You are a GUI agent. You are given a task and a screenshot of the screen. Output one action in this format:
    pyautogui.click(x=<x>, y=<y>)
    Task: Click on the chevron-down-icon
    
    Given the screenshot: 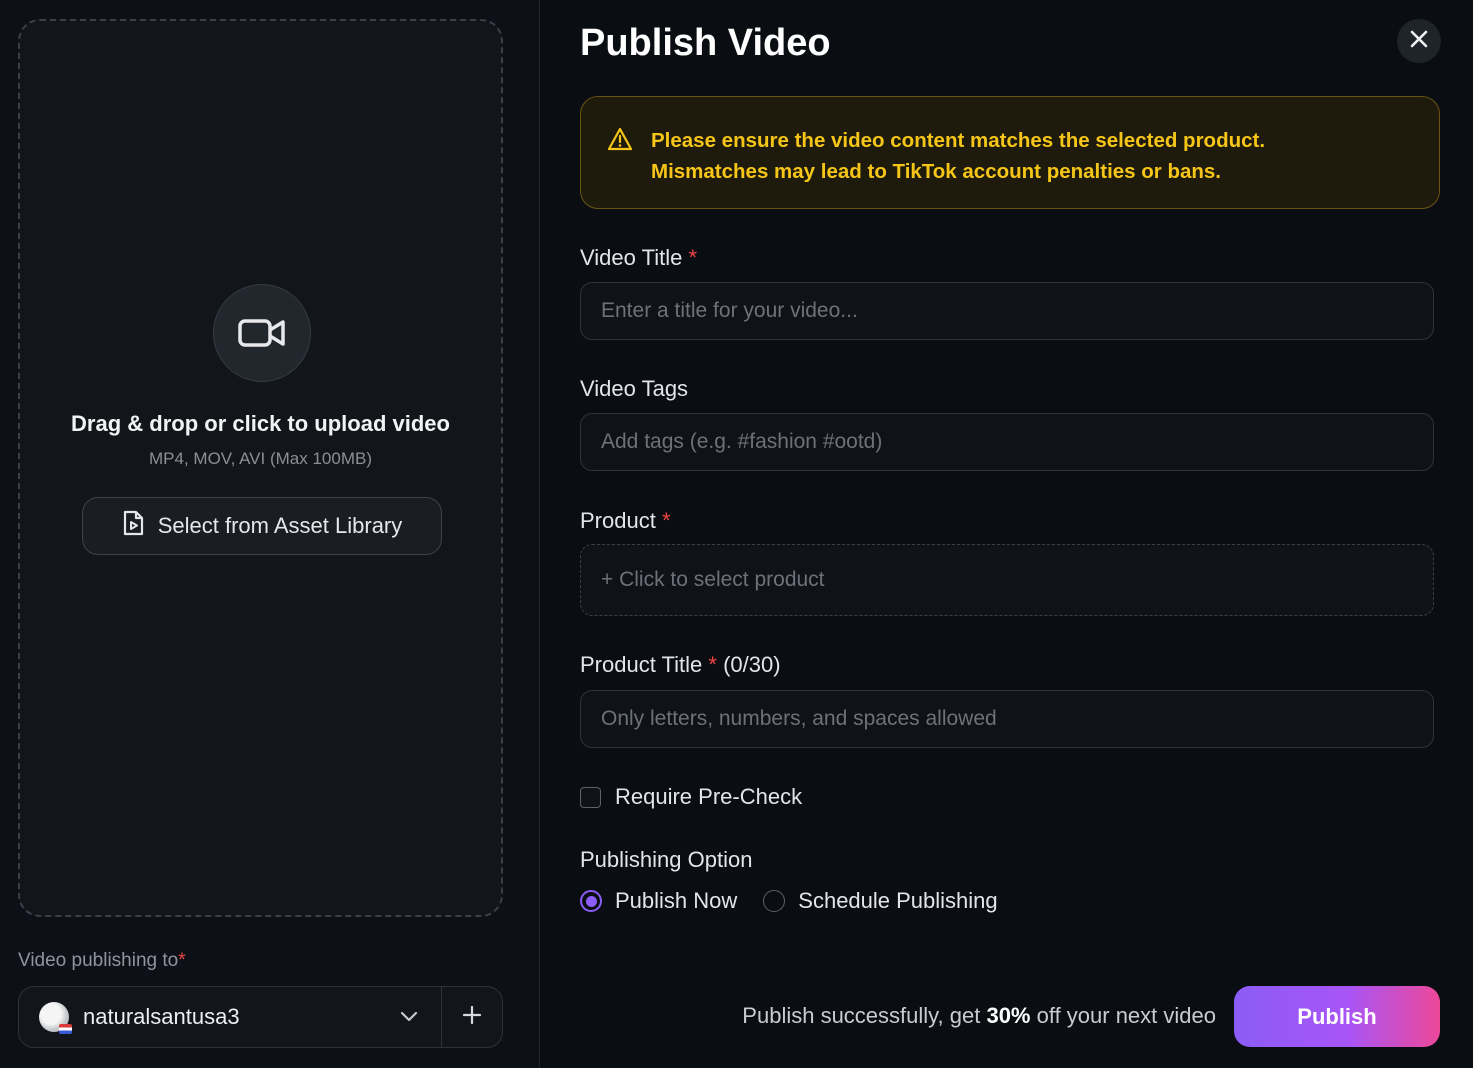 What is the action you would take?
    pyautogui.click(x=409, y=1017)
    